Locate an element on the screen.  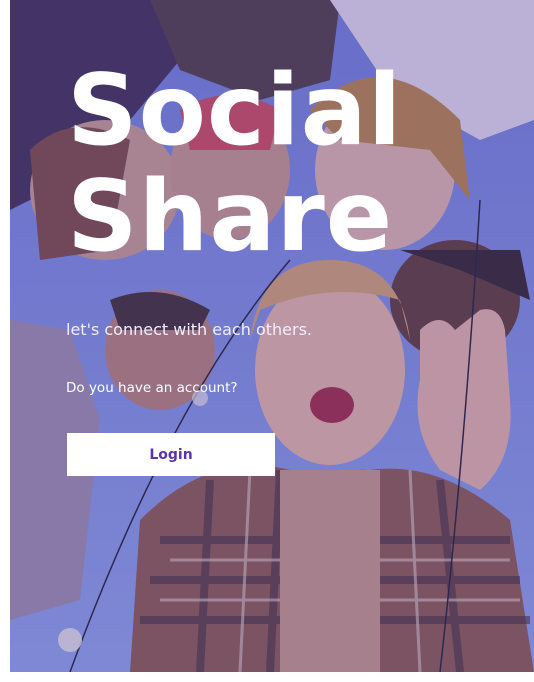
app-title-line-2: Share is located at coordinates (230, 217).